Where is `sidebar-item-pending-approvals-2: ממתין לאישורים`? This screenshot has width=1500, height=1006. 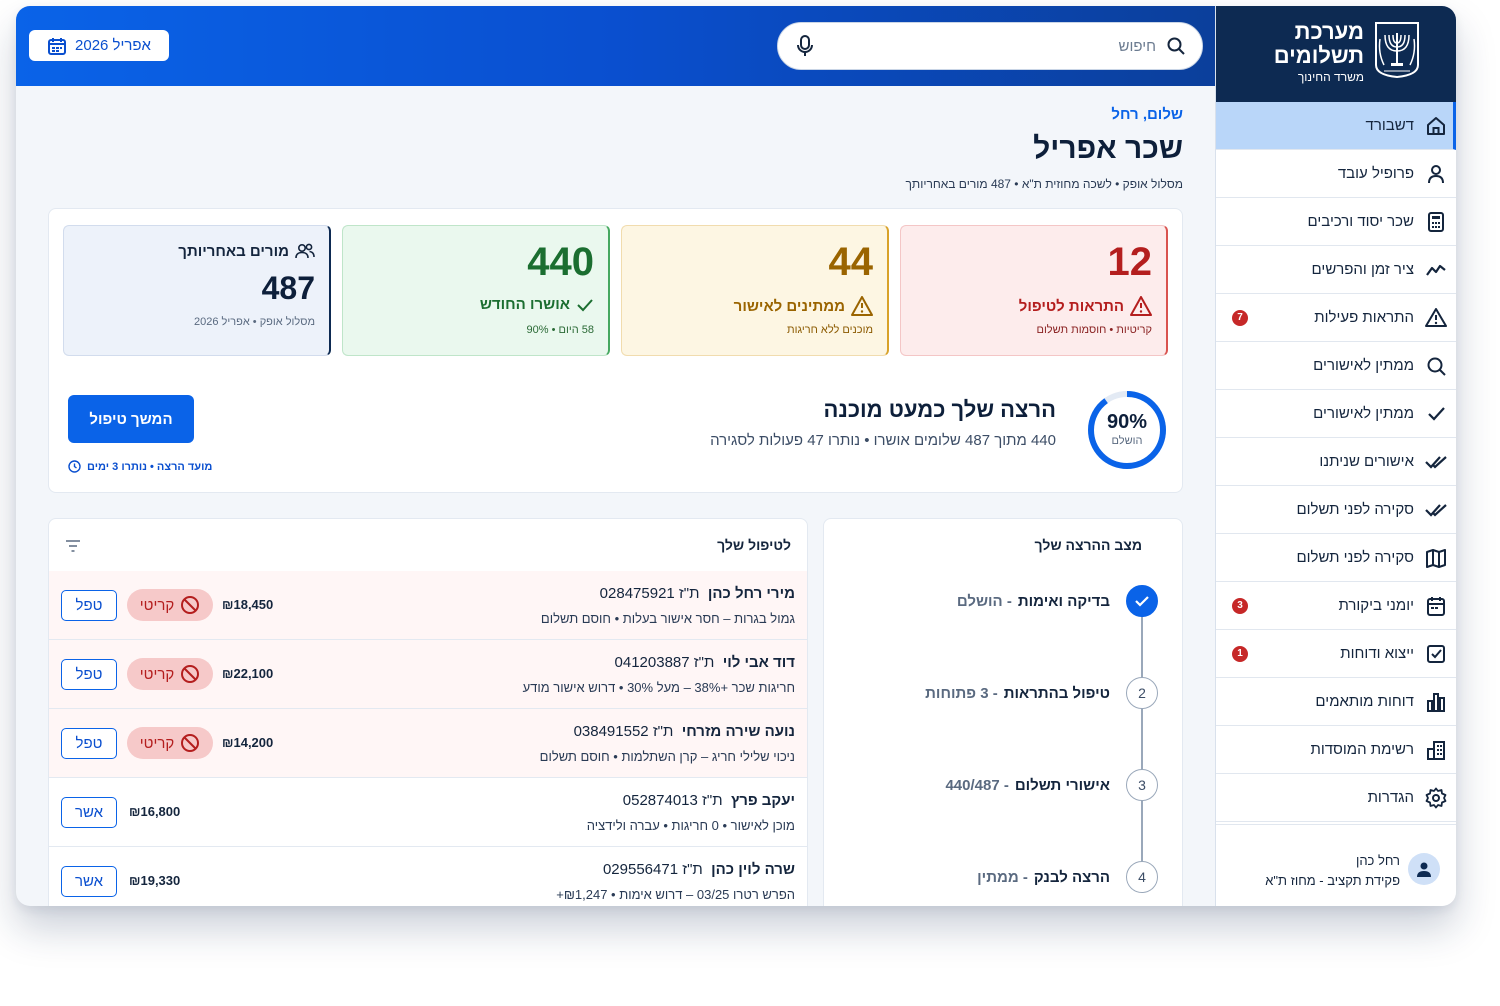
sidebar-item-pending-approvals-2: ממתין לאישורים is located at coordinates (1336, 414).